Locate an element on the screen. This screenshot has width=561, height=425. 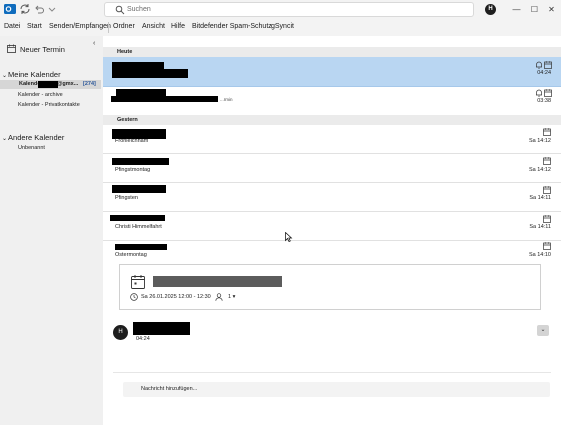
item-subject: Ostermontag is located at coordinates (131, 255).